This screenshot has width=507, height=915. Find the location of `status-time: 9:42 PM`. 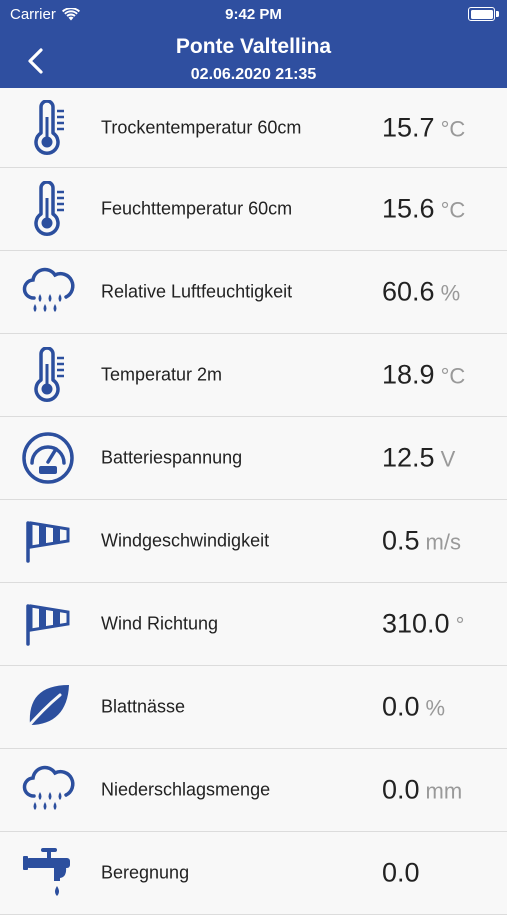

status-time: 9:42 PM is located at coordinates (253, 14).